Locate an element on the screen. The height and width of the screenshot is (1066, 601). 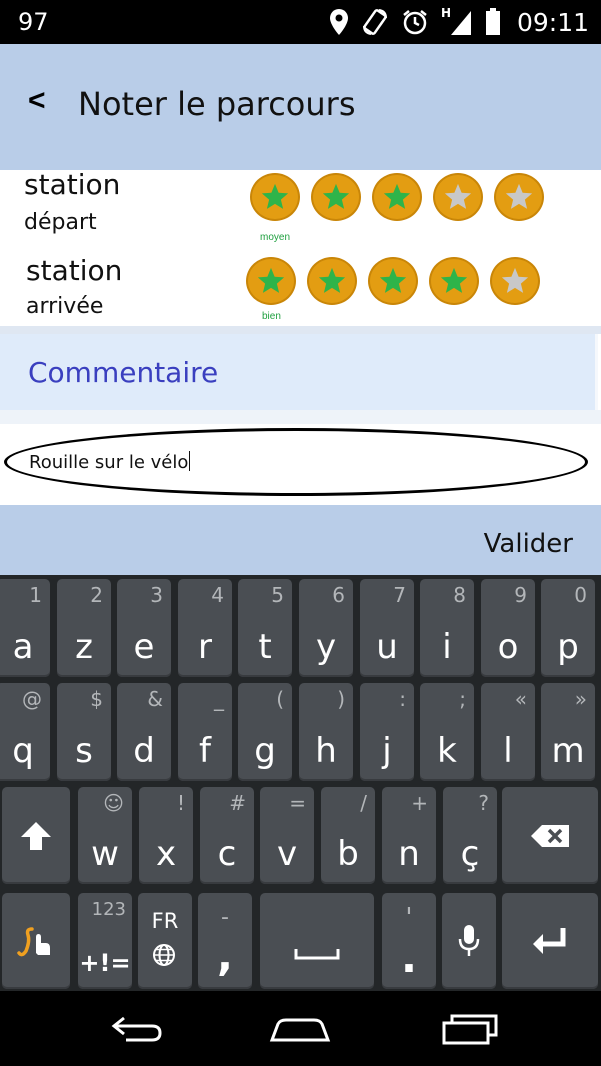
star-rating-arrival is located at coordinates (393, 281).